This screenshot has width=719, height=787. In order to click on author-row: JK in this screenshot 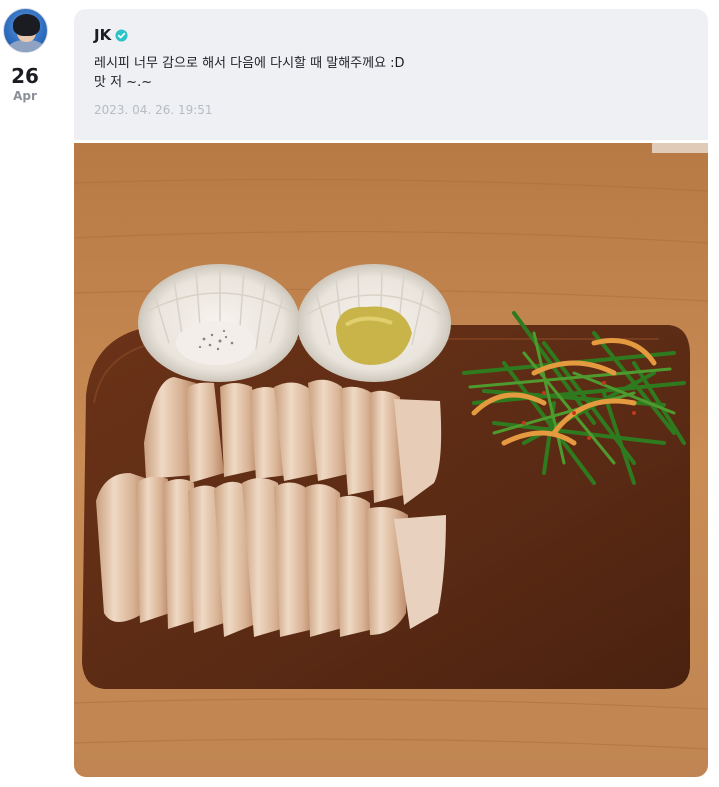, I will do `click(111, 35)`.